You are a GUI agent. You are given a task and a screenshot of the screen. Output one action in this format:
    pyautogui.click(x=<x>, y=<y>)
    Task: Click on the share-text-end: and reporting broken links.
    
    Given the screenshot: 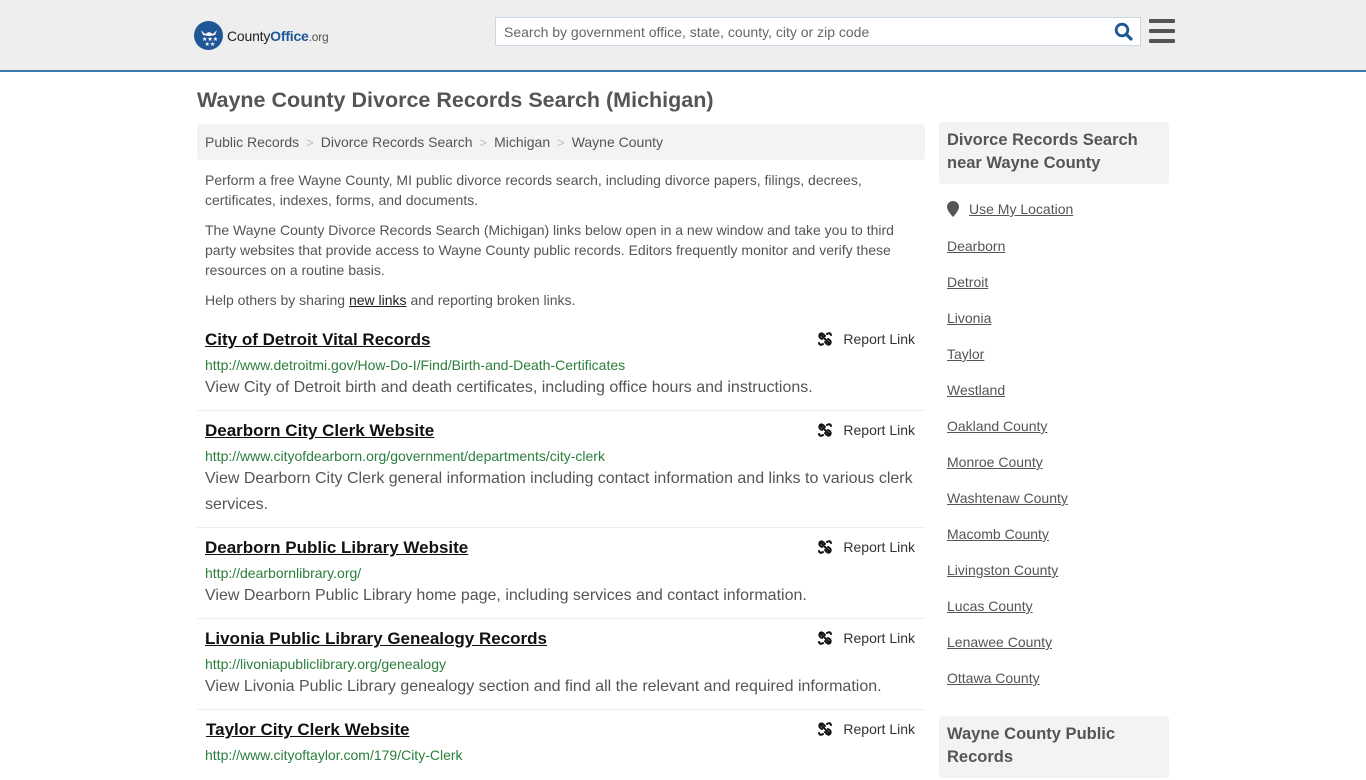 What is the action you would take?
    pyautogui.click(x=491, y=300)
    